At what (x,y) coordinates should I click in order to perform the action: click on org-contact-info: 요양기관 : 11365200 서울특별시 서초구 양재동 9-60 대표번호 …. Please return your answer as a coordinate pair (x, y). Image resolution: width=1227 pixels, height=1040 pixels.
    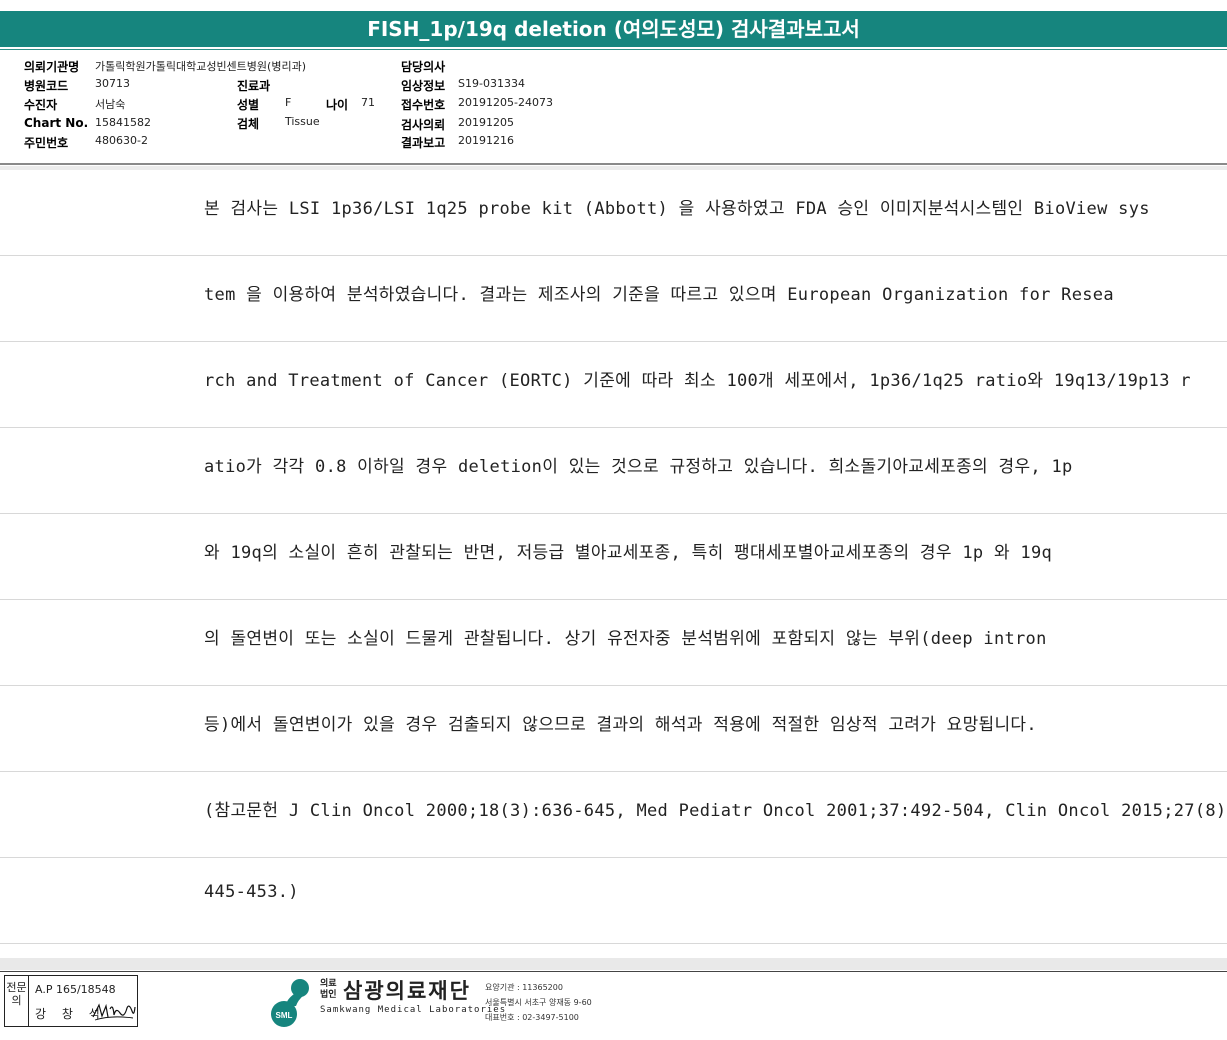
    Looking at the image, I should click on (538, 1002).